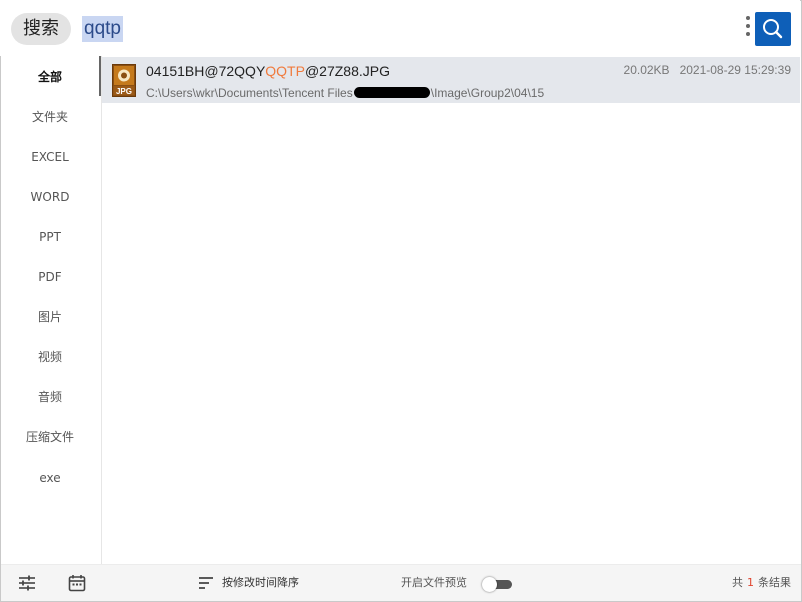 Image resolution: width=802 pixels, height=602 pixels. I want to click on file-preview-label: 开启文件预览, so click(434, 582).